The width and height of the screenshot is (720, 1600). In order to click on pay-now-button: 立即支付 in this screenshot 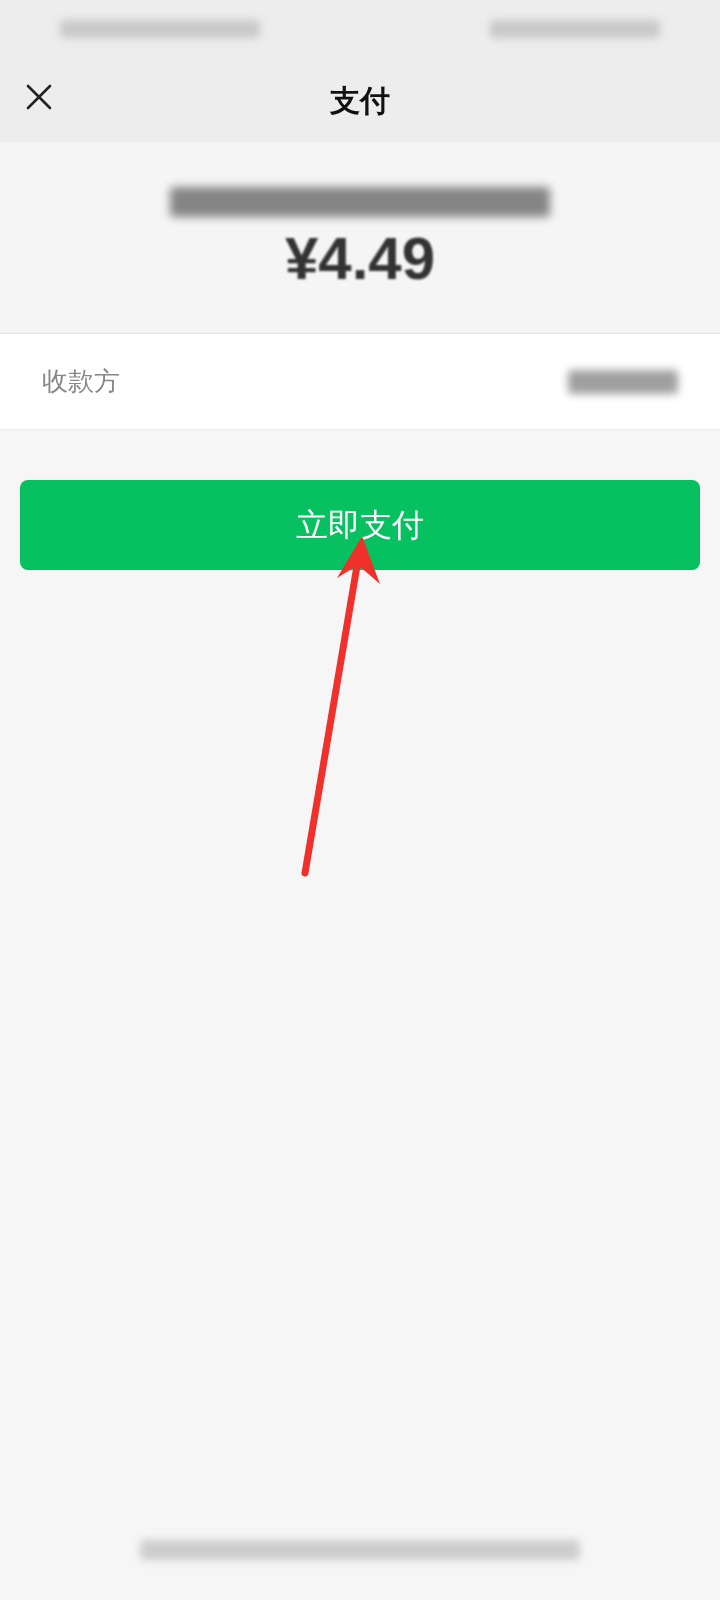, I will do `click(360, 525)`.